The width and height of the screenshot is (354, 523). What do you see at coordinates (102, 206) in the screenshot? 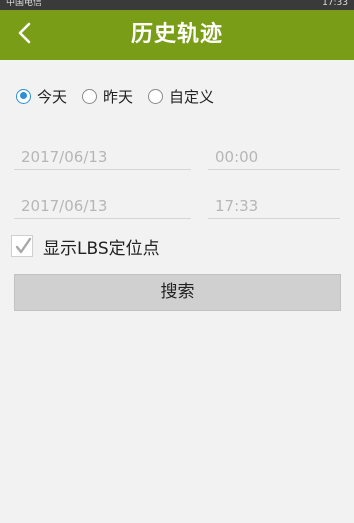
I see `end-date-field: 2017/06/13` at bounding box center [102, 206].